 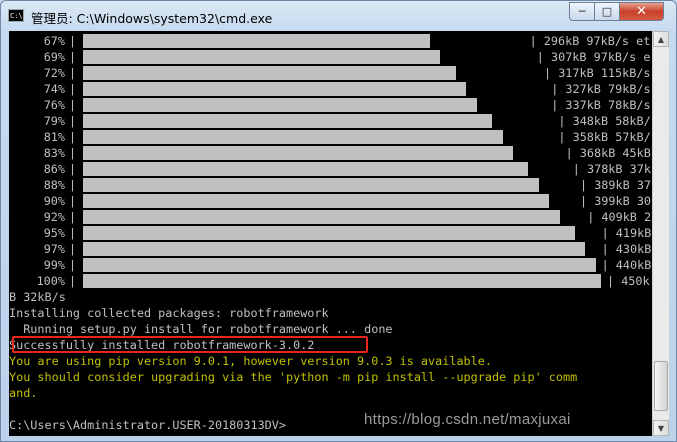 I want to click on progress-stats: | 450k, so click(x=628, y=281).